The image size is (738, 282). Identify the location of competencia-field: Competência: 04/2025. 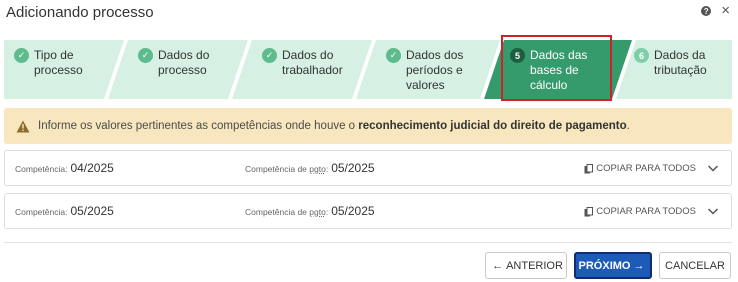
(64, 168).